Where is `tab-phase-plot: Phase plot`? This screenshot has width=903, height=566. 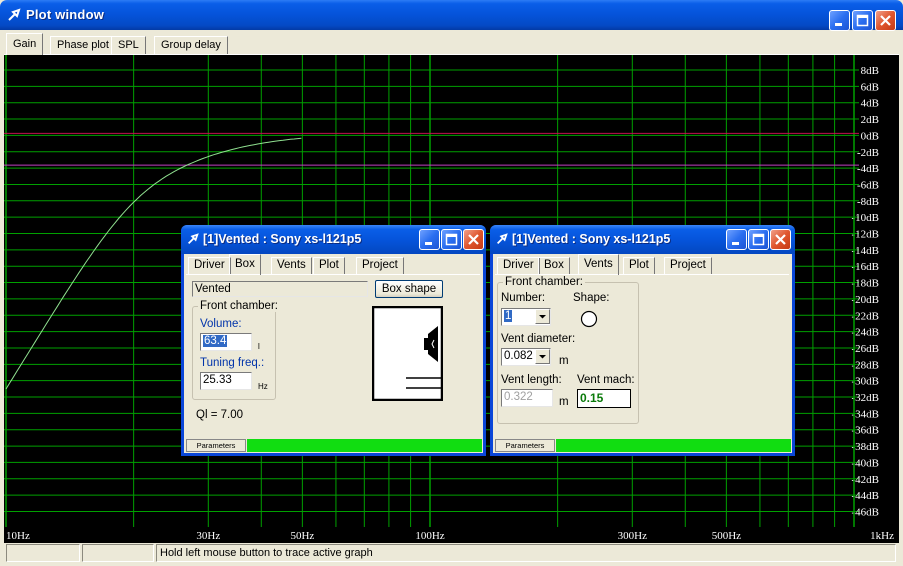
tab-phase-plot: Phase plot is located at coordinates (83, 45).